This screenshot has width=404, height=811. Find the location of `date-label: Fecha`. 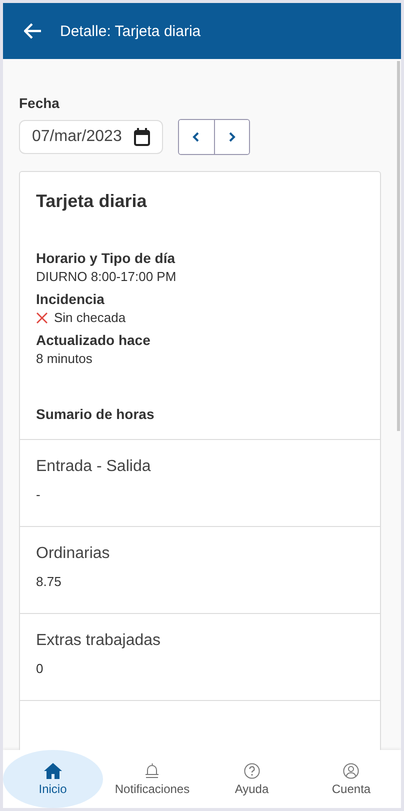

date-label: Fecha is located at coordinates (39, 103).